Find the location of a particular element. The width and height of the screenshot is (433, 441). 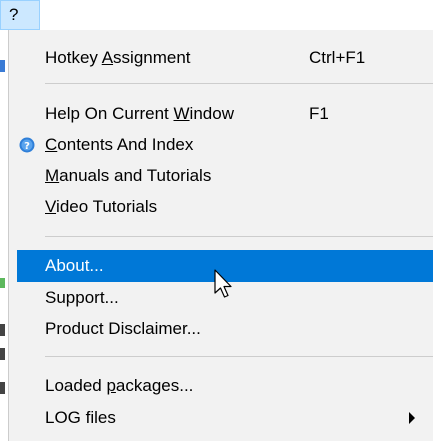

mouse-pointer-icon is located at coordinates (223, 283).